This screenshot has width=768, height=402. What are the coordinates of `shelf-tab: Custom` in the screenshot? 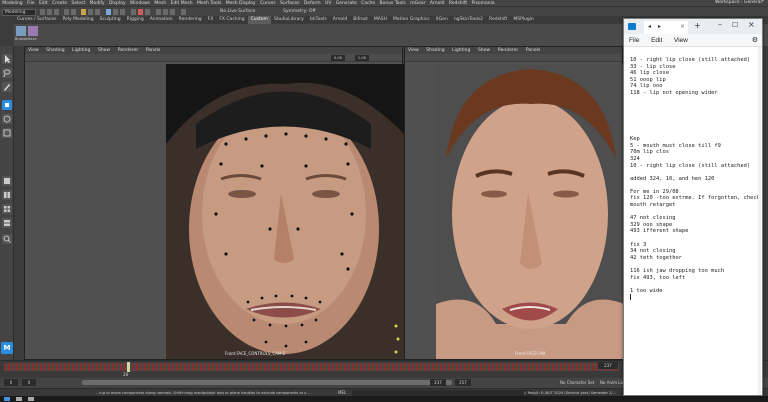 It's located at (259, 20).